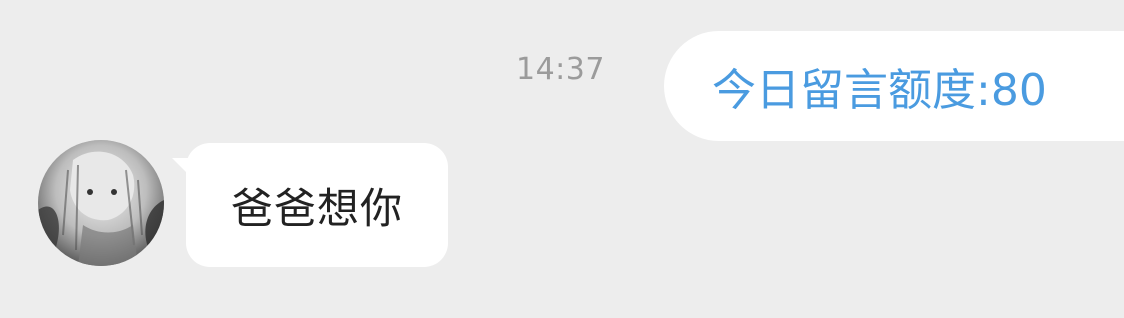 Image resolution: width=1124 pixels, height=318 pixels. Describe the element at coordinates (560, 69) in the screenshot. I see `message-timestamp: 14:37` at that location.